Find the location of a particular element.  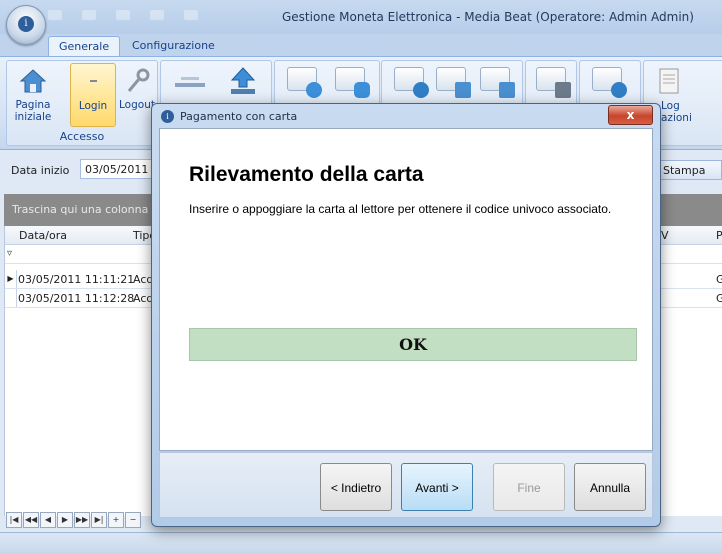

tray-icon is located at coordinates (190, 82).